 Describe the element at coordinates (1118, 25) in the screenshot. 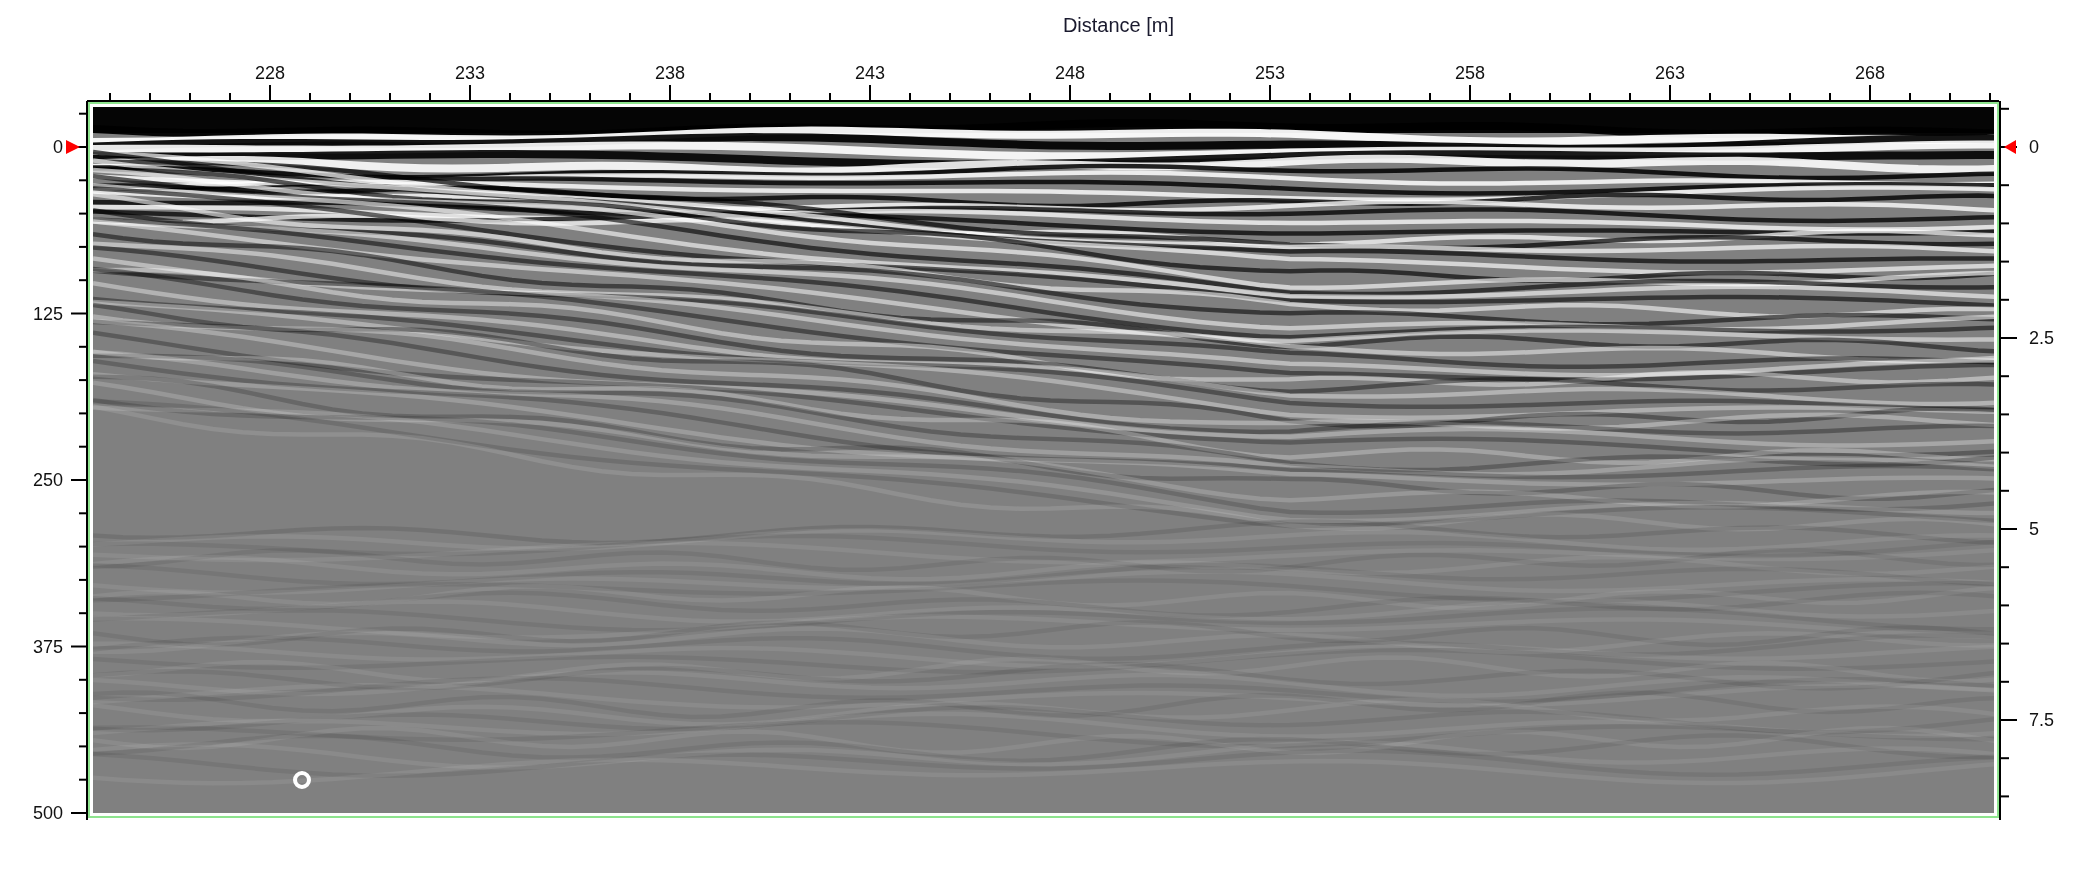

I see `axis-title: Distance [m]` at that location.